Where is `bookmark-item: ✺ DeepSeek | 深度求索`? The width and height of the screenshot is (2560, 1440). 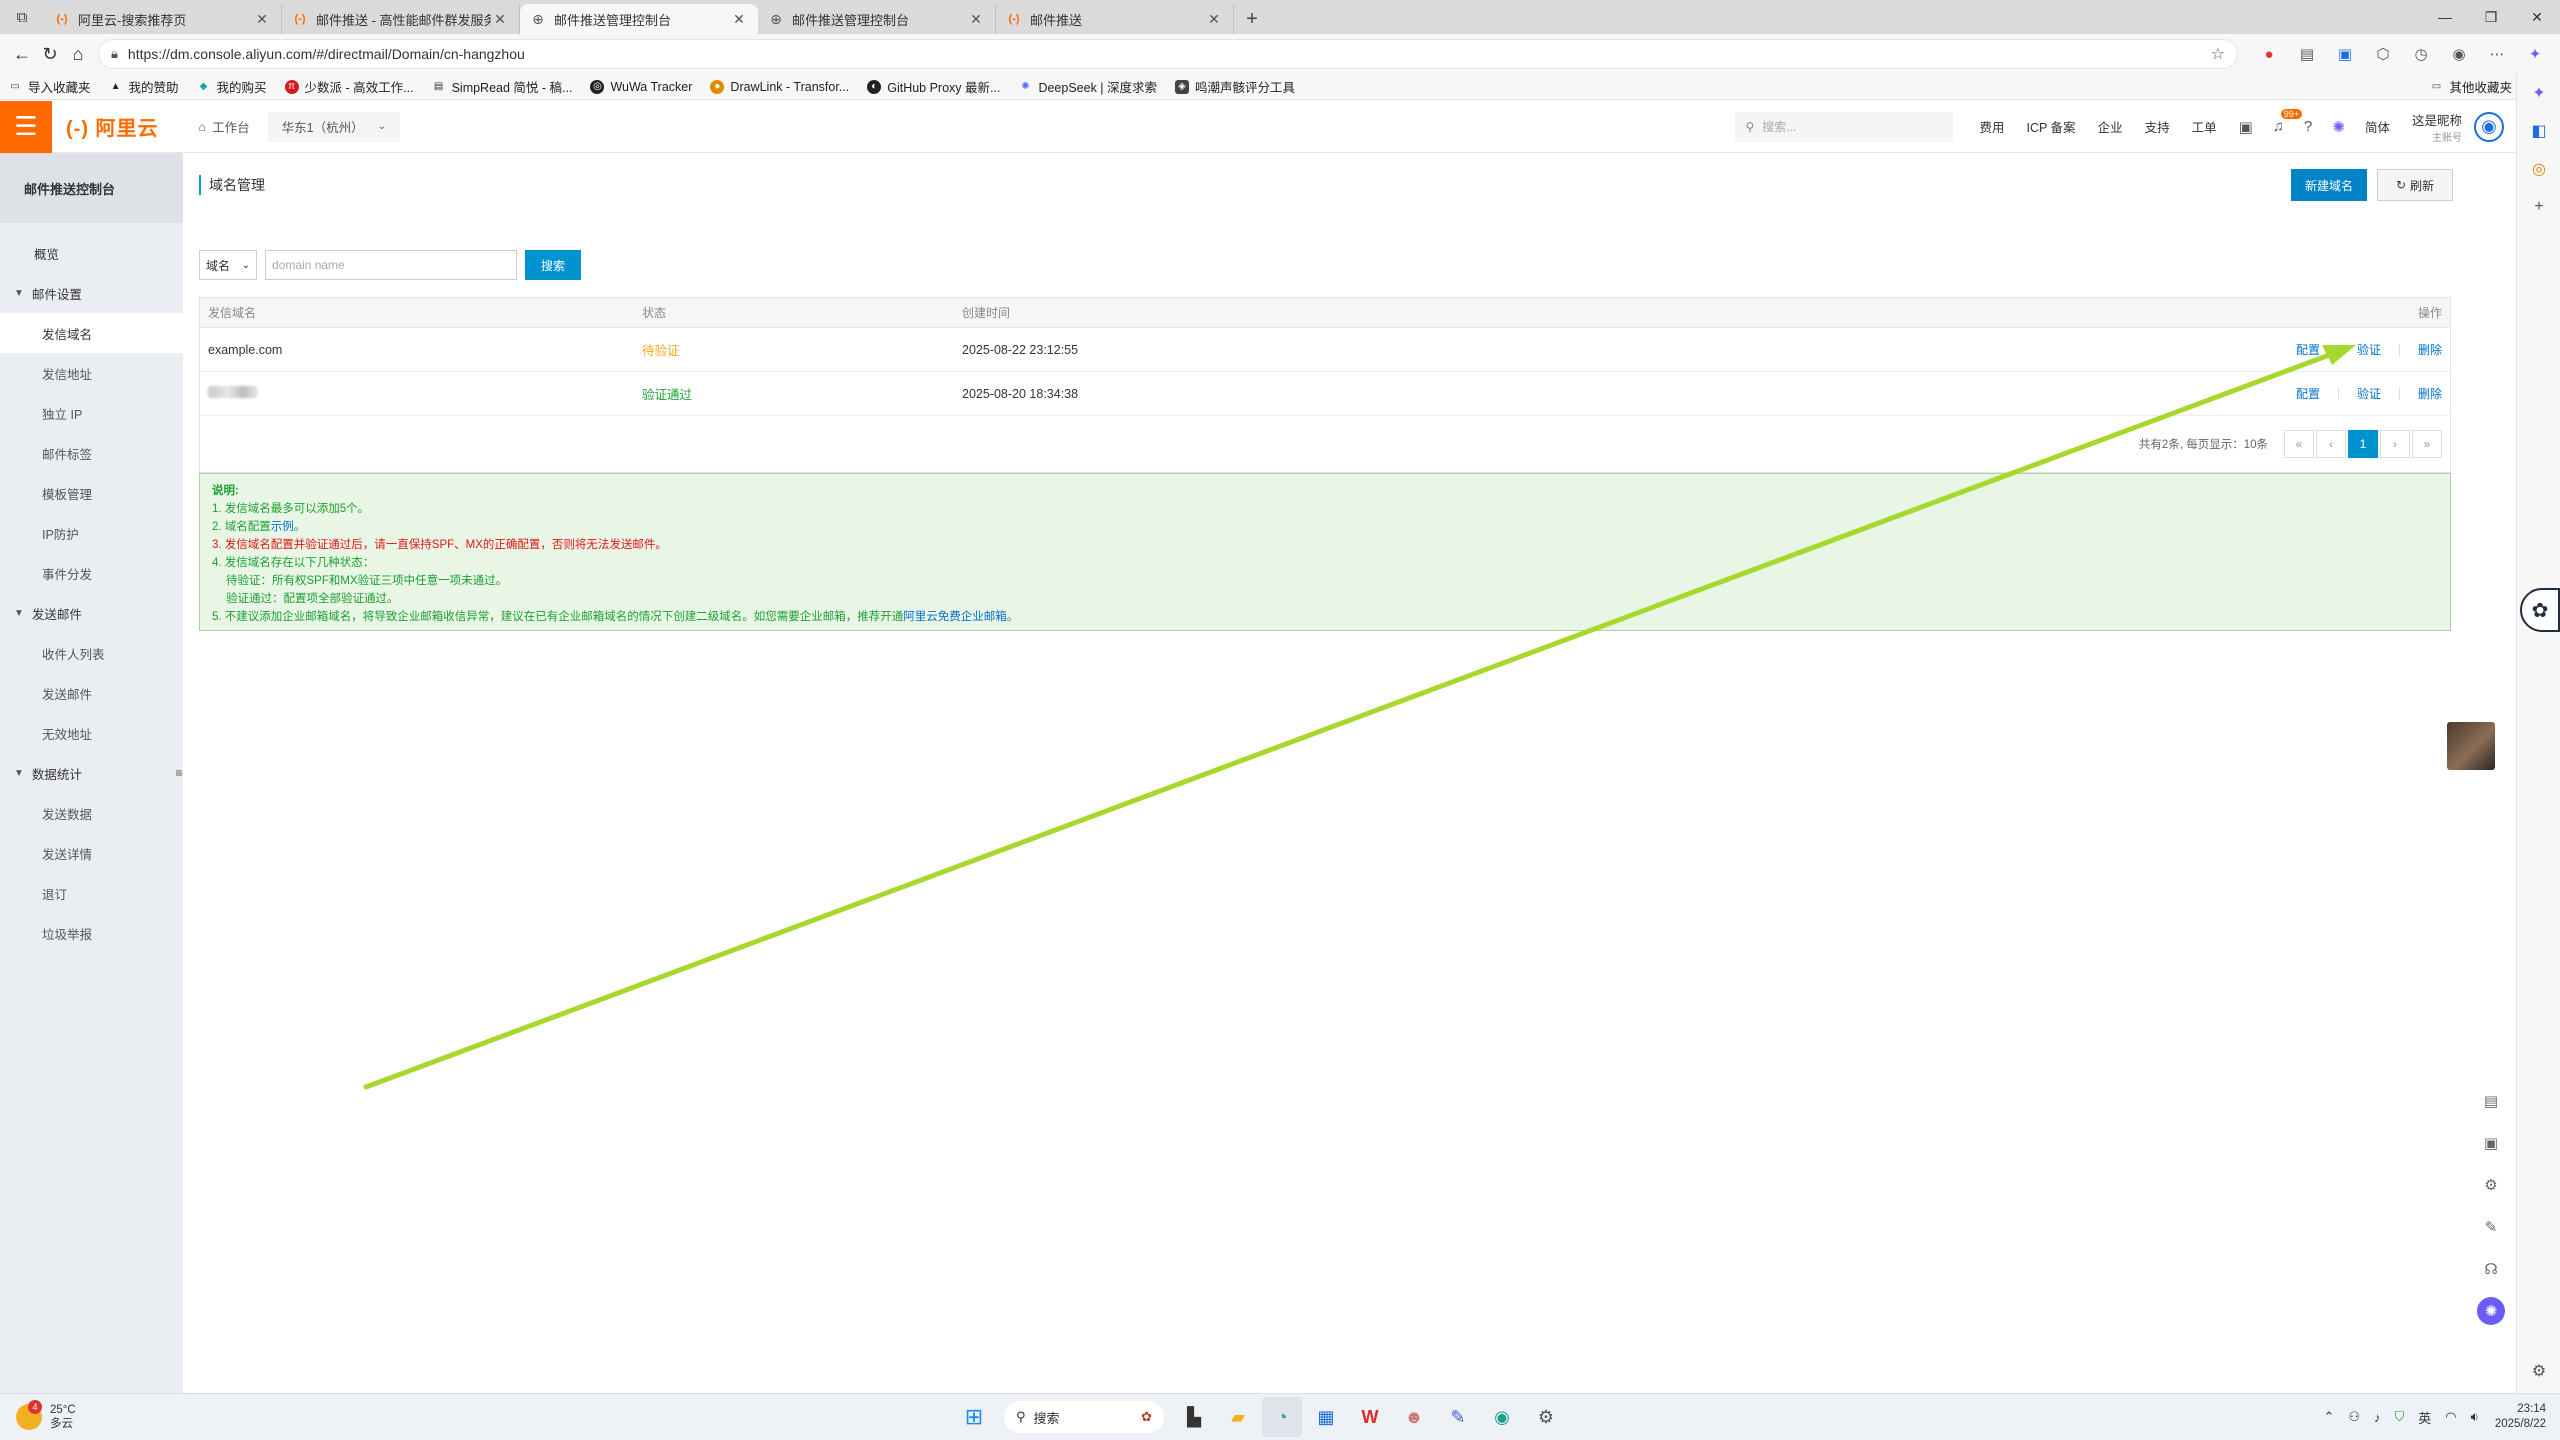
bookmark-item: ✺ DeepSeek | 深度求索 is located at coordinates (1087, 86).